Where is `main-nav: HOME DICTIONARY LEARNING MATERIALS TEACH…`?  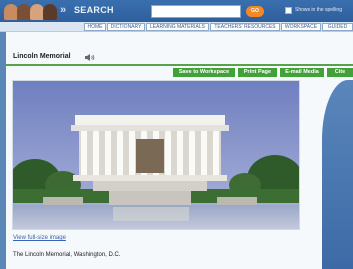
main-nav: HOME DICTIONARY LEARNING MATERIALS TEACH… is located at coordinates (176, 27).